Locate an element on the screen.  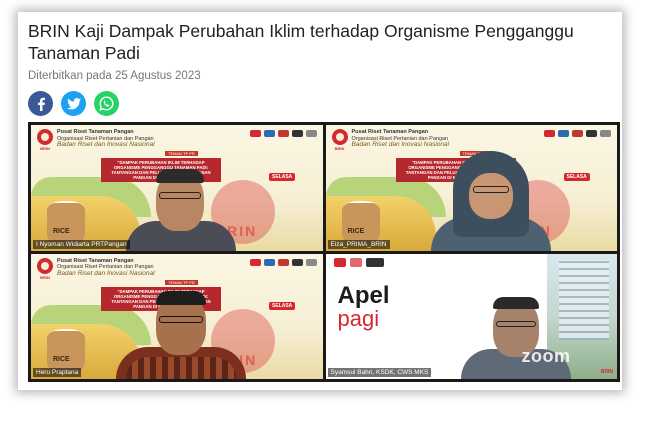
whatsapp-icon is located at coordinates (106, 103).